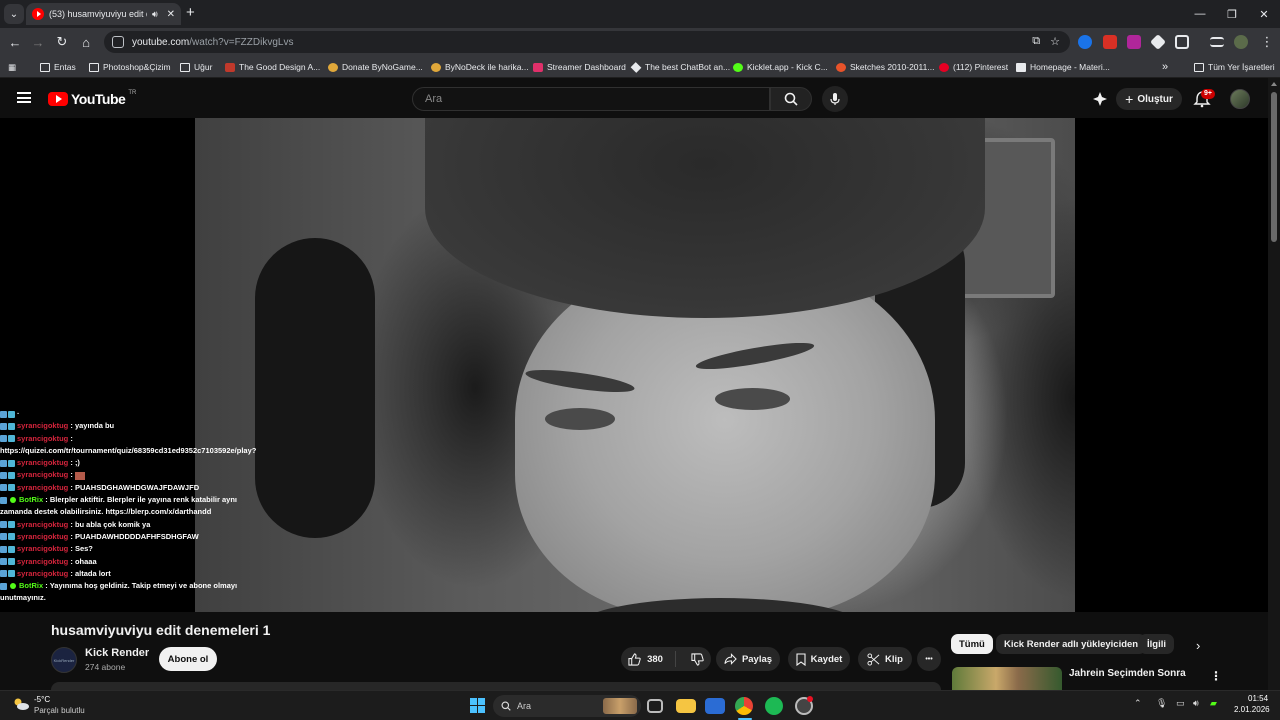  What do you see at coordinates (1264, 14) in the screenshot?
I see `close-window-icon: ✕` at bounding box center [1264, 14].